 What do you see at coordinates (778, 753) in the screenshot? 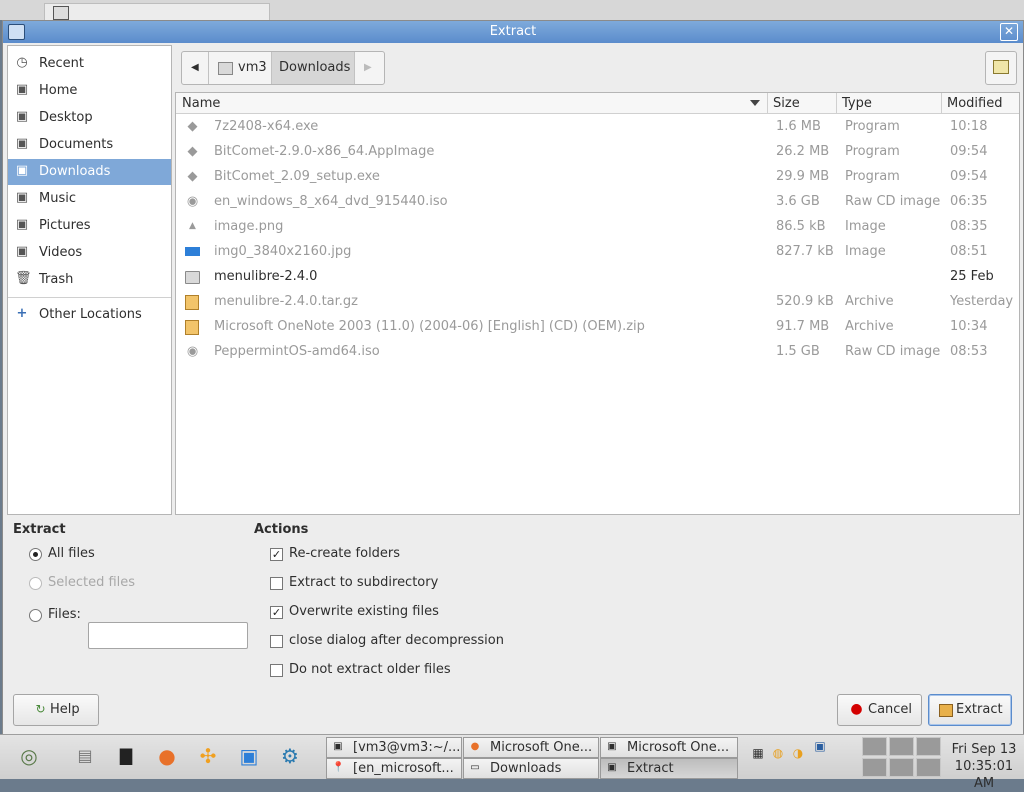
I see `updates-tray-icon: ◍` at bounding box center [778, 753].